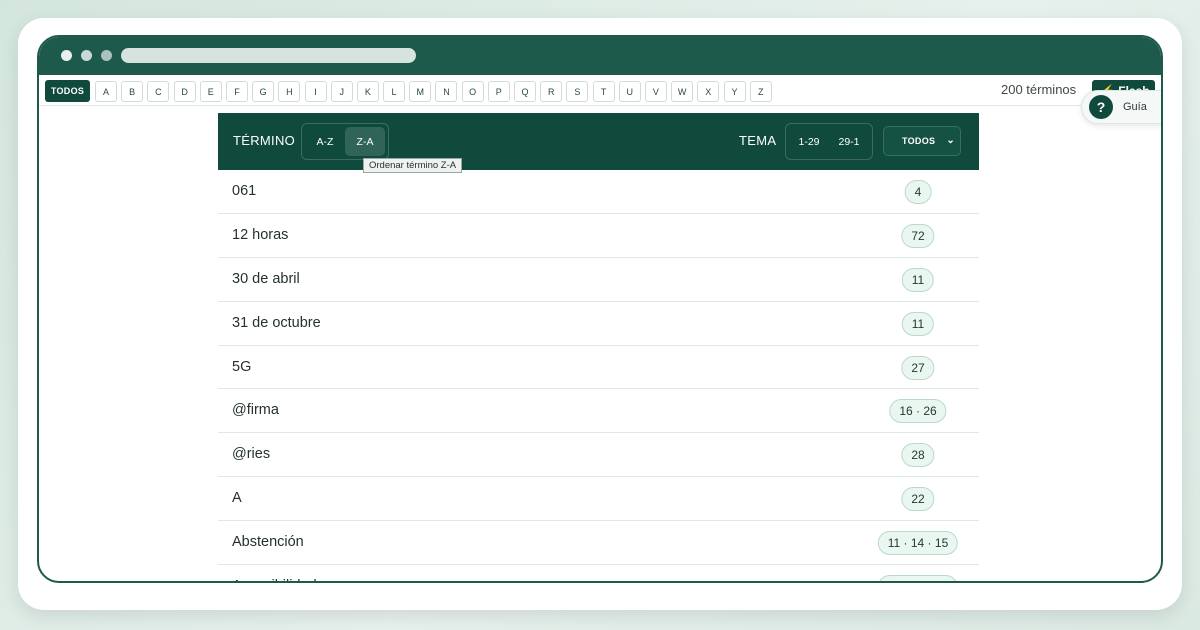 Image resolution: width=1200 pixels, height=630 pixels. Describe the element at coordinates (525, 91) in the screenshot. I see `alphabet-letter-button: Q` at that location.